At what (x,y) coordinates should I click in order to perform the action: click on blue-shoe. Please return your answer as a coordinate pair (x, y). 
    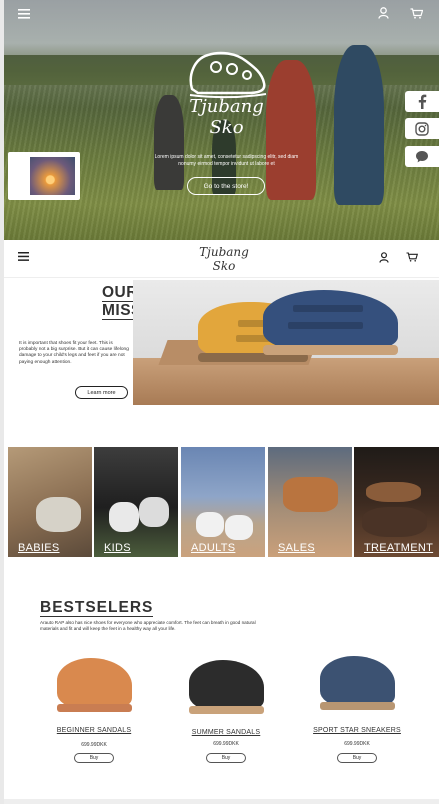
    Looking at the image, I should click on (330, 322).